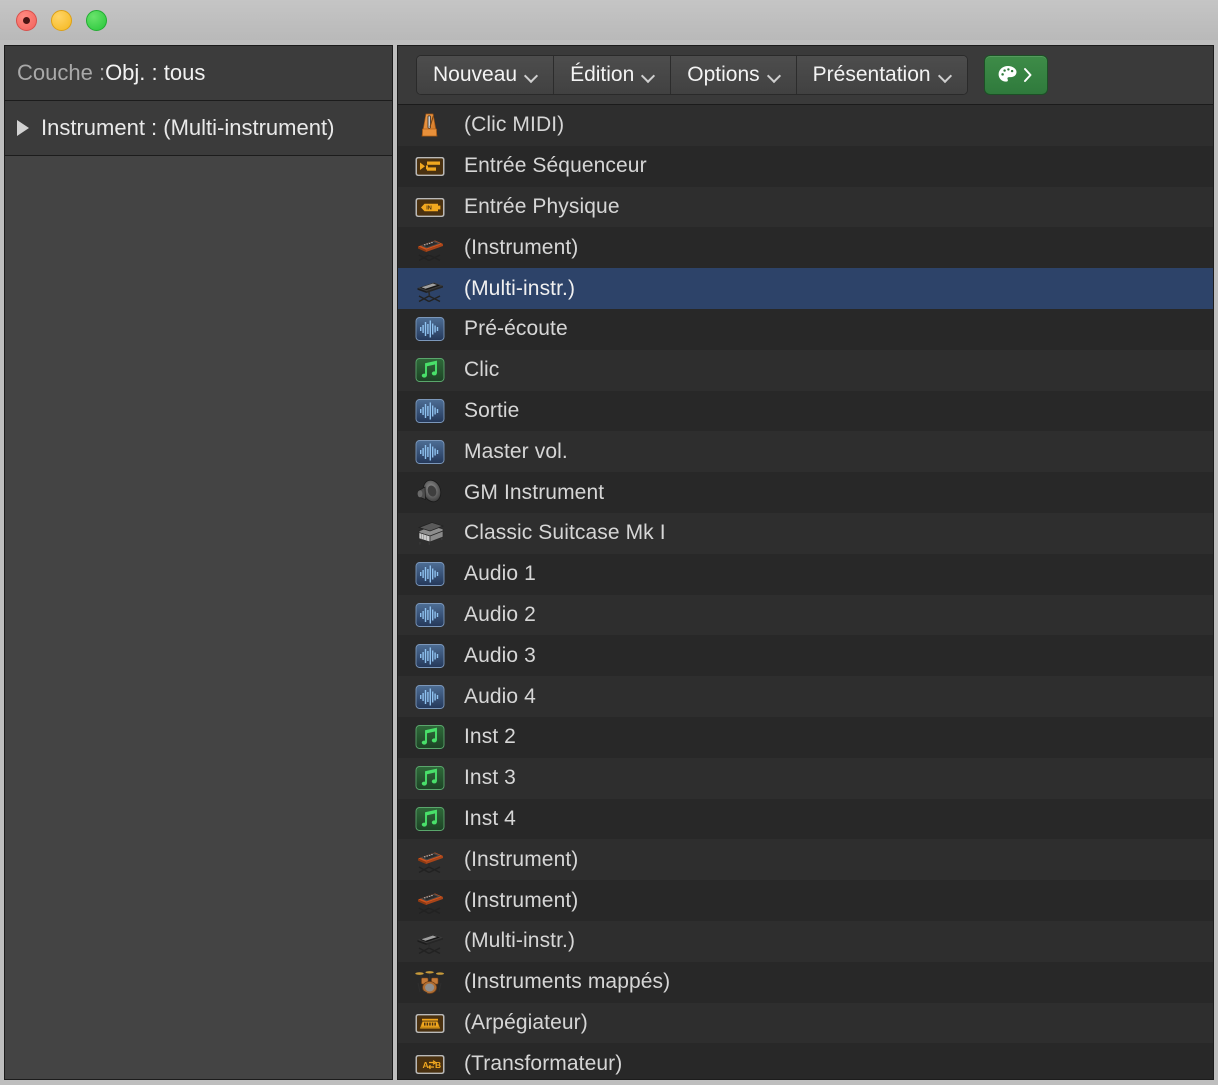  I want to click on list-item-label: Audio 3, so click(500, 655).